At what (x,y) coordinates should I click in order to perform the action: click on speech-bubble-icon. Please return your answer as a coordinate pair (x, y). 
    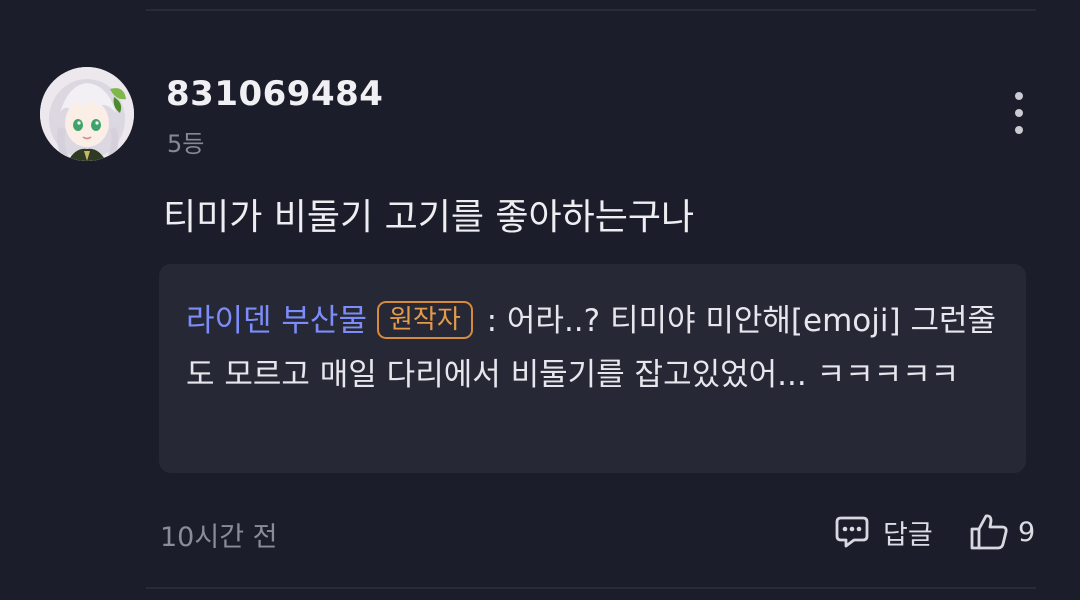
    Looking at the image, I should click on (852, 532).